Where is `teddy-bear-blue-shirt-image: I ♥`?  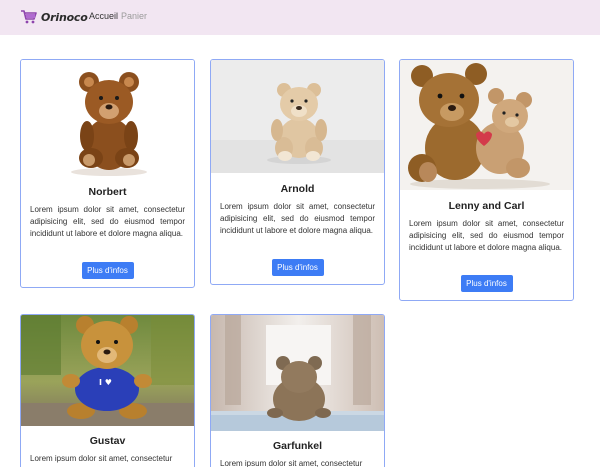
teddy-bear-blue-shirt-image: I ♥ is located at coordinates (107, 370).